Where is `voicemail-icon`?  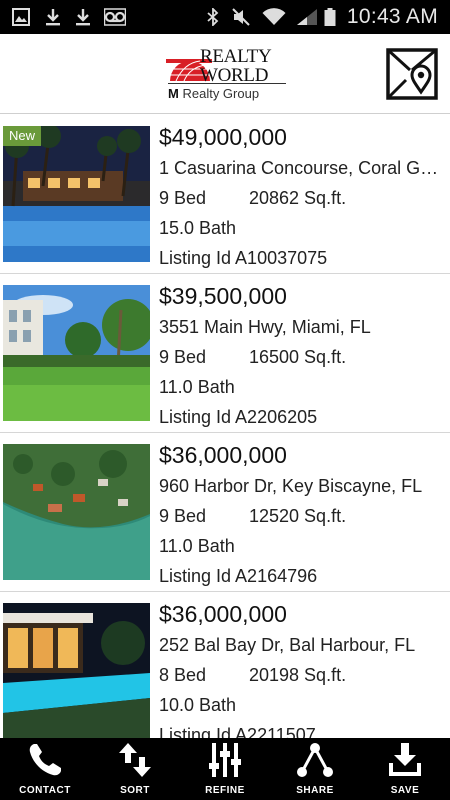
voicemail-icon is located at coordinates (115, 17).